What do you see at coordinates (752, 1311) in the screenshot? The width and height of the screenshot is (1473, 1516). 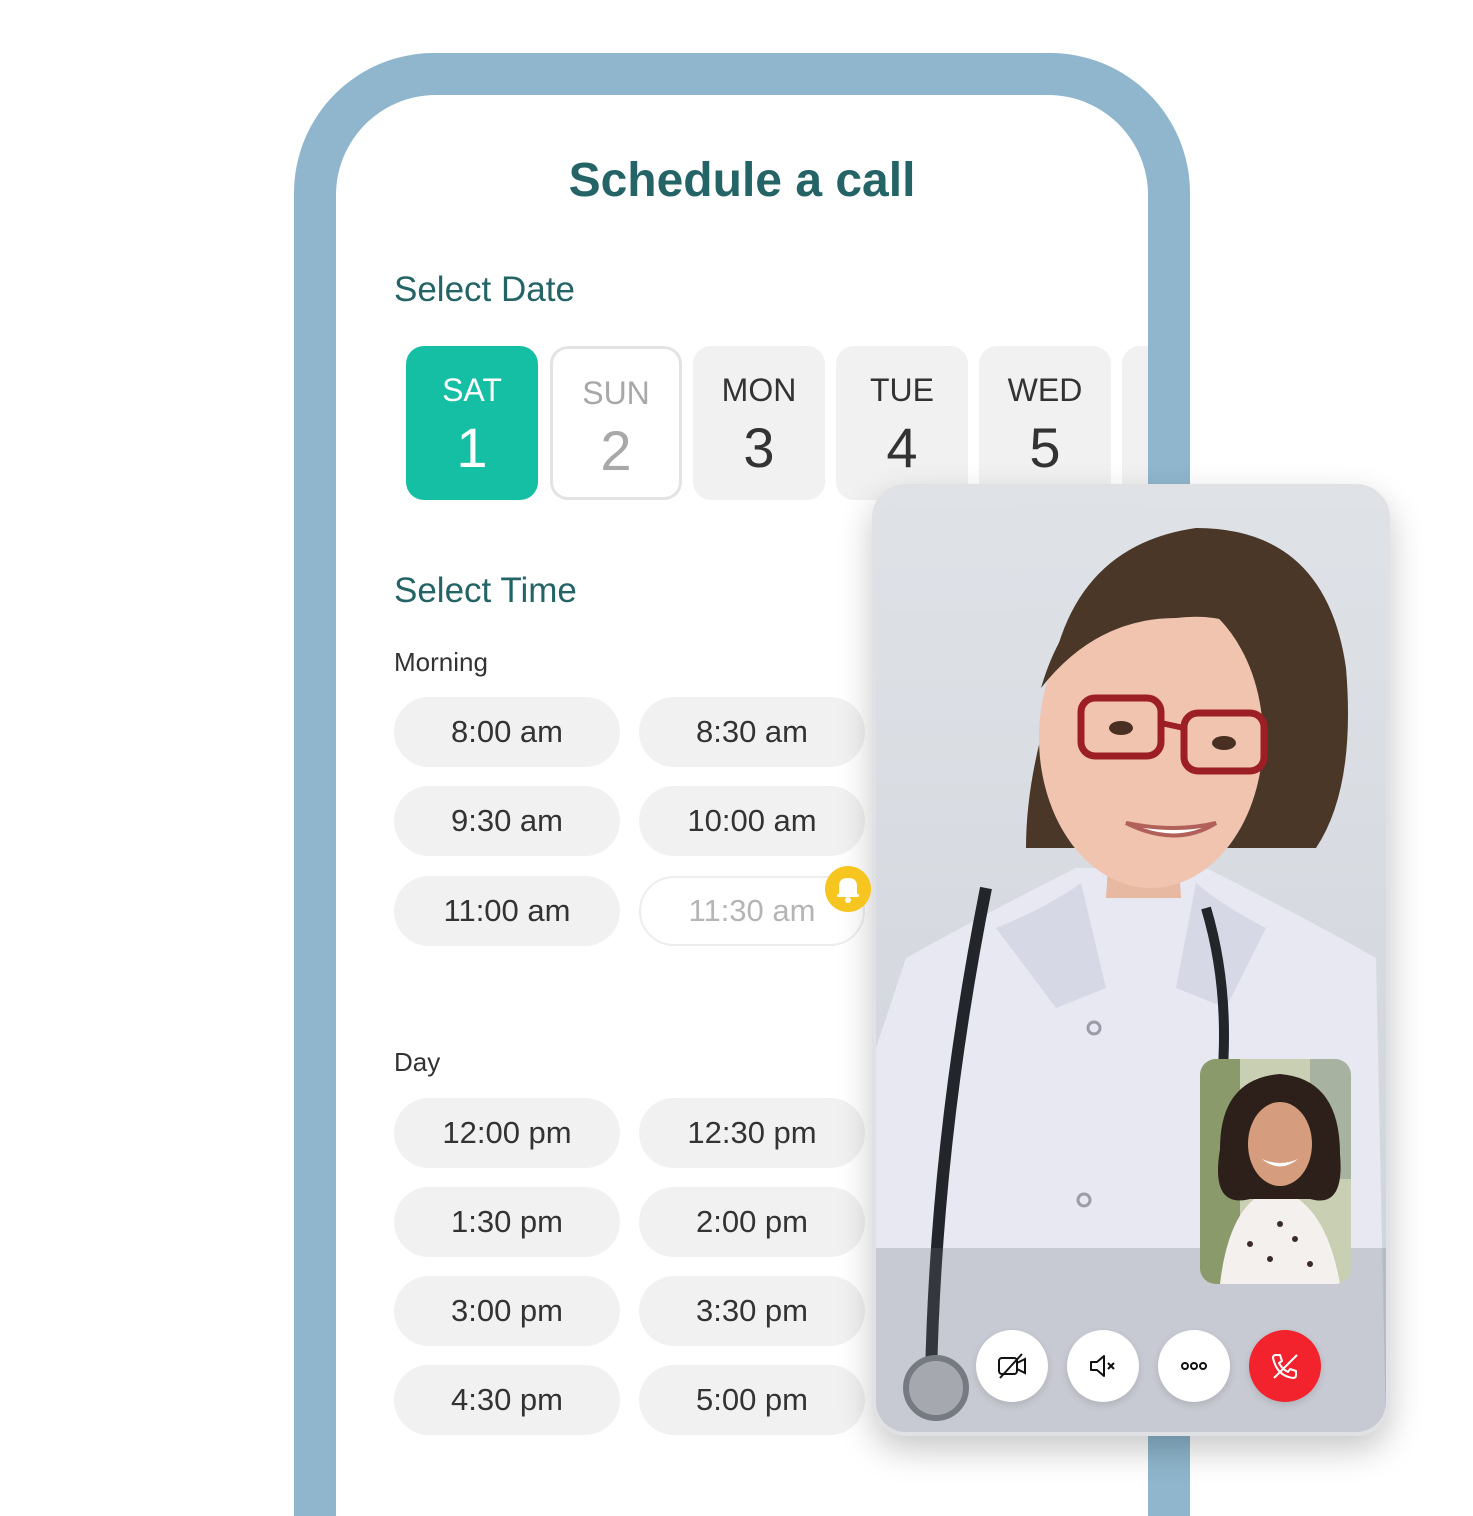 I see `time-slot: 3:30 pm` at bounding box center [752, 1311].